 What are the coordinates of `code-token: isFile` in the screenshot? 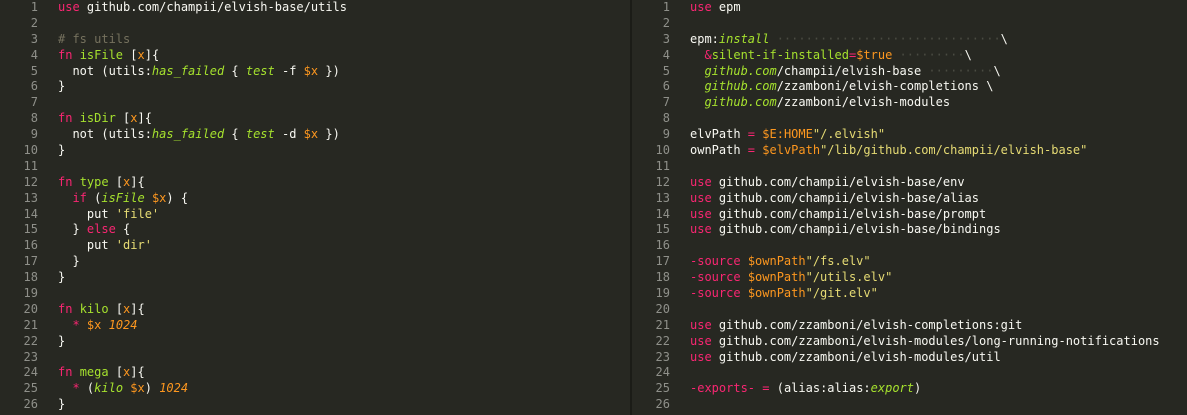 It's located at (123, 197).